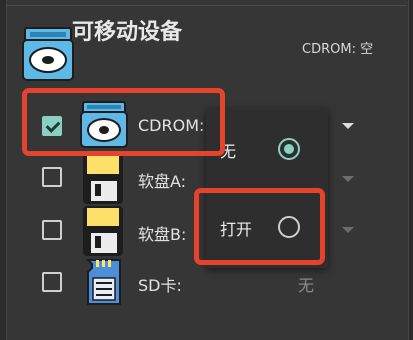 Image resolution: width=413 pixels, height=340 pixels. Describe the element at coordinates (259, 226) in the screenshot. I see `highlight-open-option` at that location.